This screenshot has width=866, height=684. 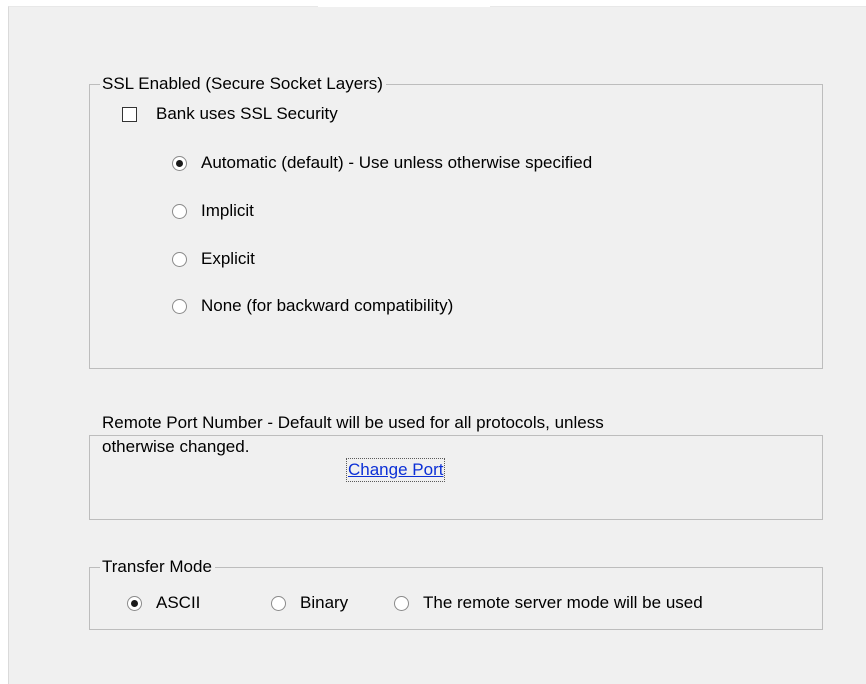 What do you see at coordinates (563, 602) in the screenshot?
I see `radio-remote-server-mode-label: The remote server mode will be used` at bounding box center [563, 602].